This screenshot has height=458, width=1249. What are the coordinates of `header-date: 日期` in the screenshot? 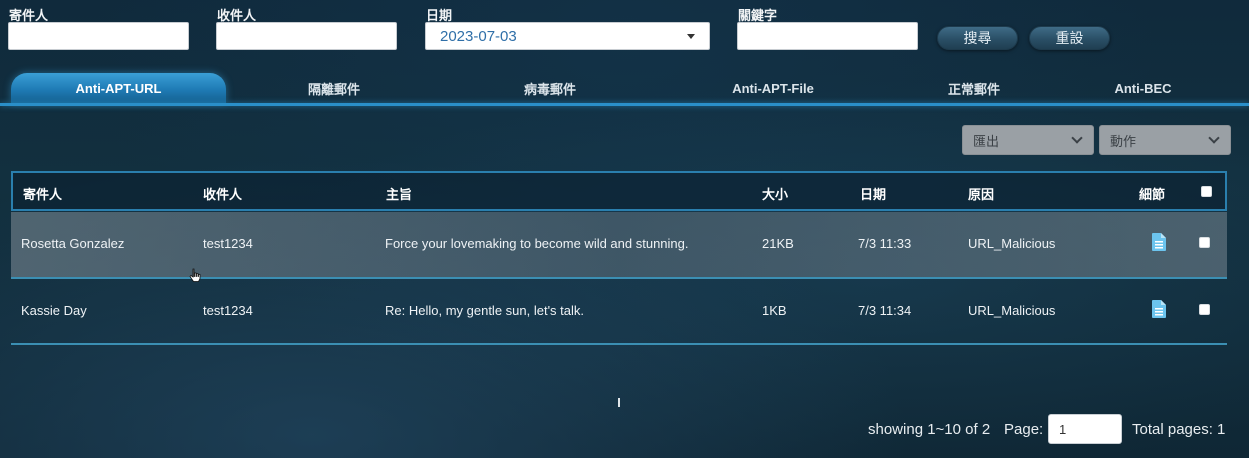 It's located at (873, 193).